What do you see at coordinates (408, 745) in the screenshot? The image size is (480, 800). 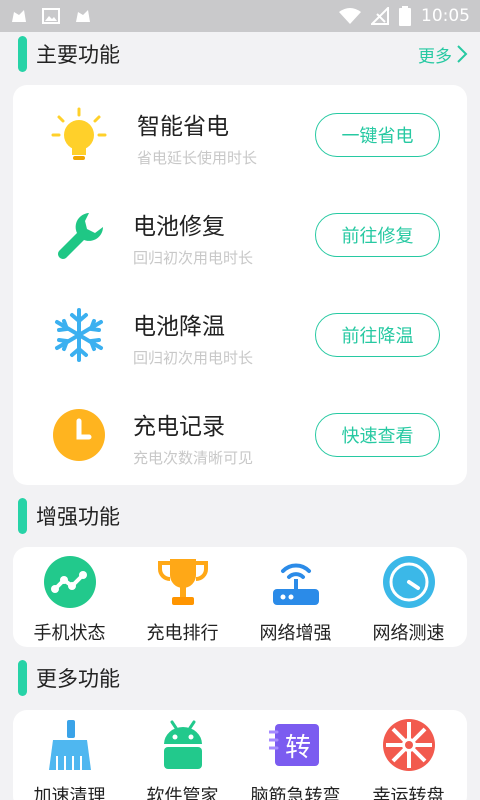 I see `lucky-wheel-icon` at bounding box center [408, 745].